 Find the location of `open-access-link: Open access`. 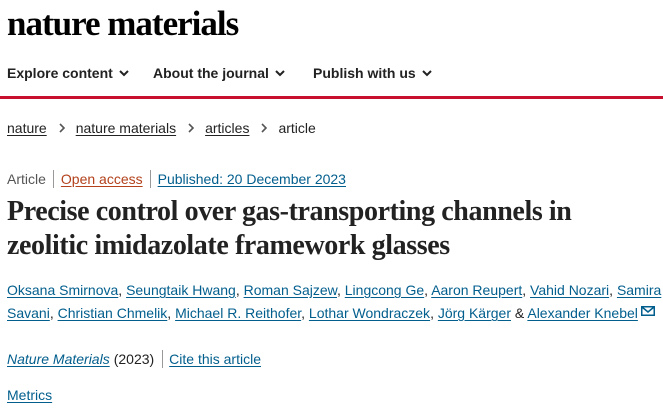

open-access-link: Open access is located at coordinates (102, 179).